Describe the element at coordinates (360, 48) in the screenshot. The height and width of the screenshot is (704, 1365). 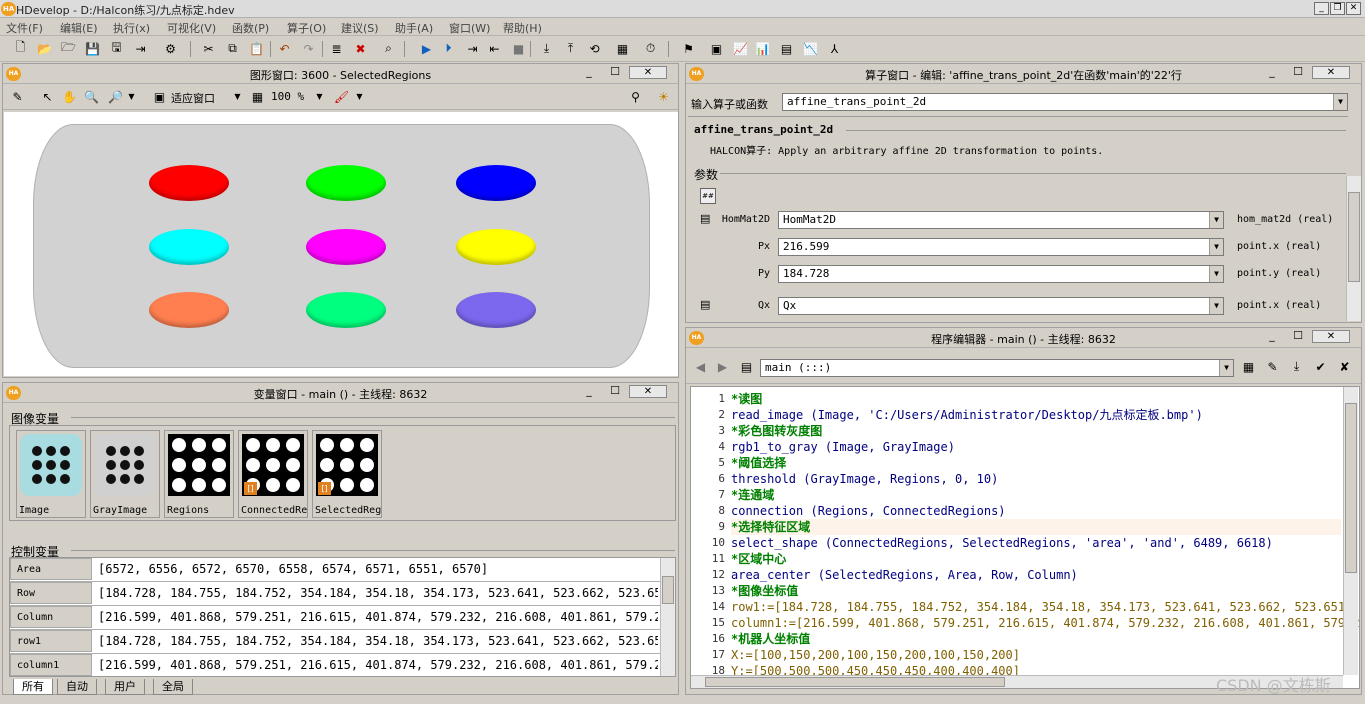
I see `delete-line-icon: ✖` at that location.